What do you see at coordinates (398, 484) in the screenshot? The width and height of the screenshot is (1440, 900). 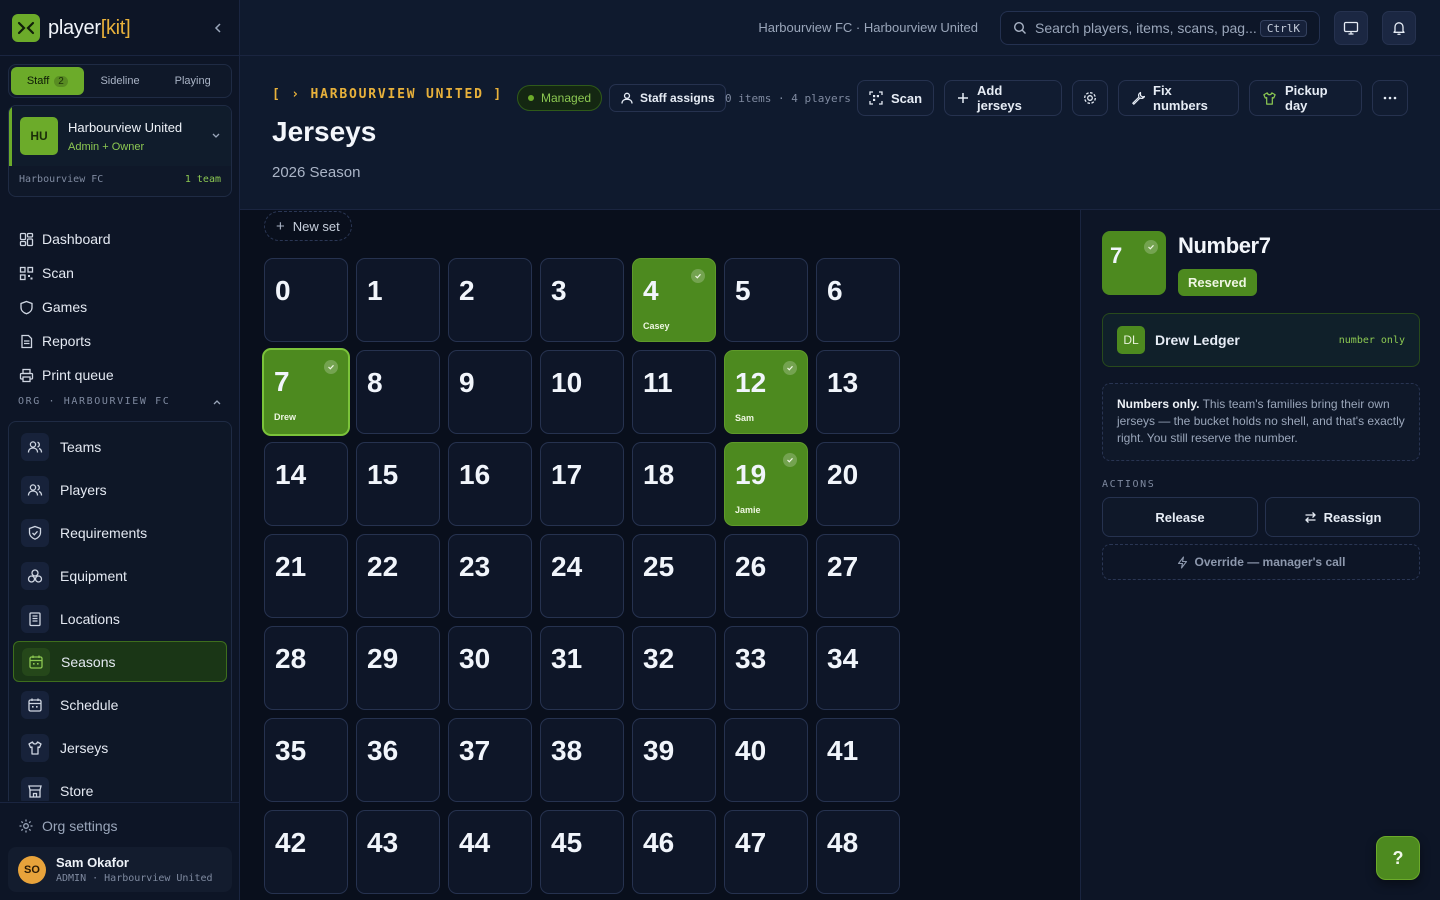 I see `jersey-tile-15: 15` at bounding box center [398, 484].